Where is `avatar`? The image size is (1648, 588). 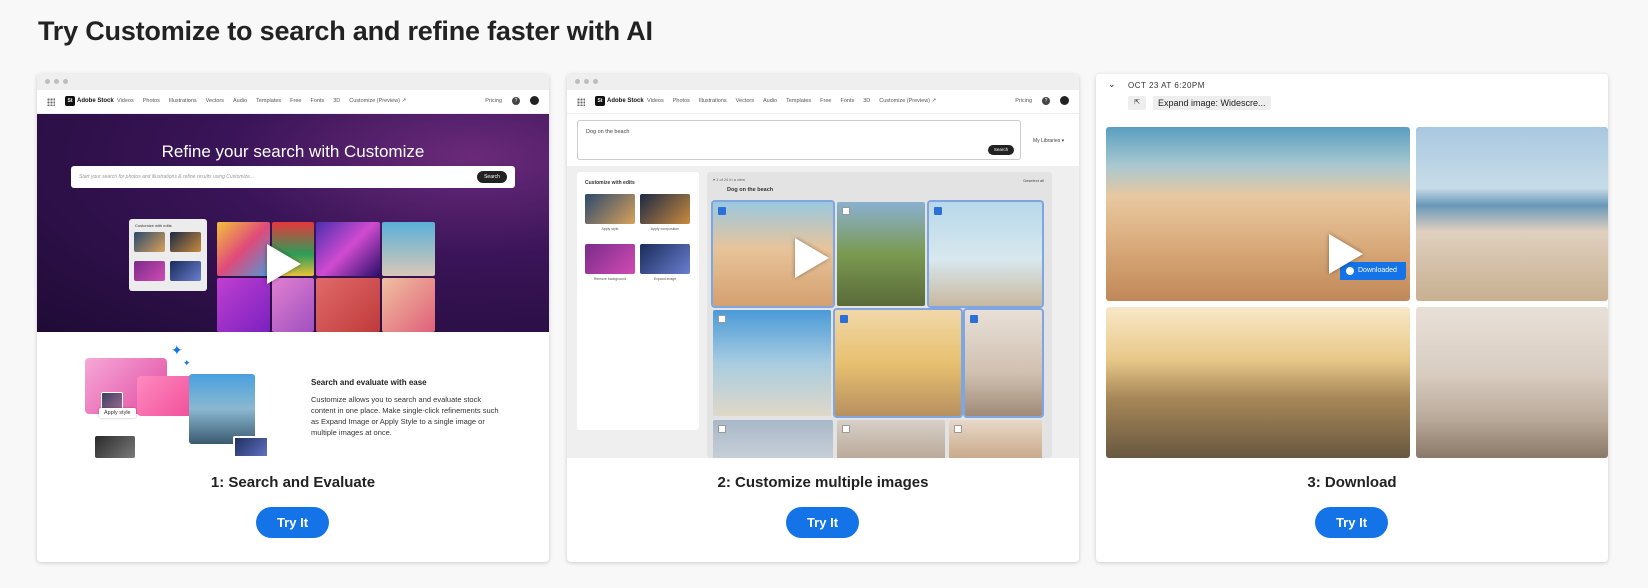 avatar is located at coordinates (534, 100).